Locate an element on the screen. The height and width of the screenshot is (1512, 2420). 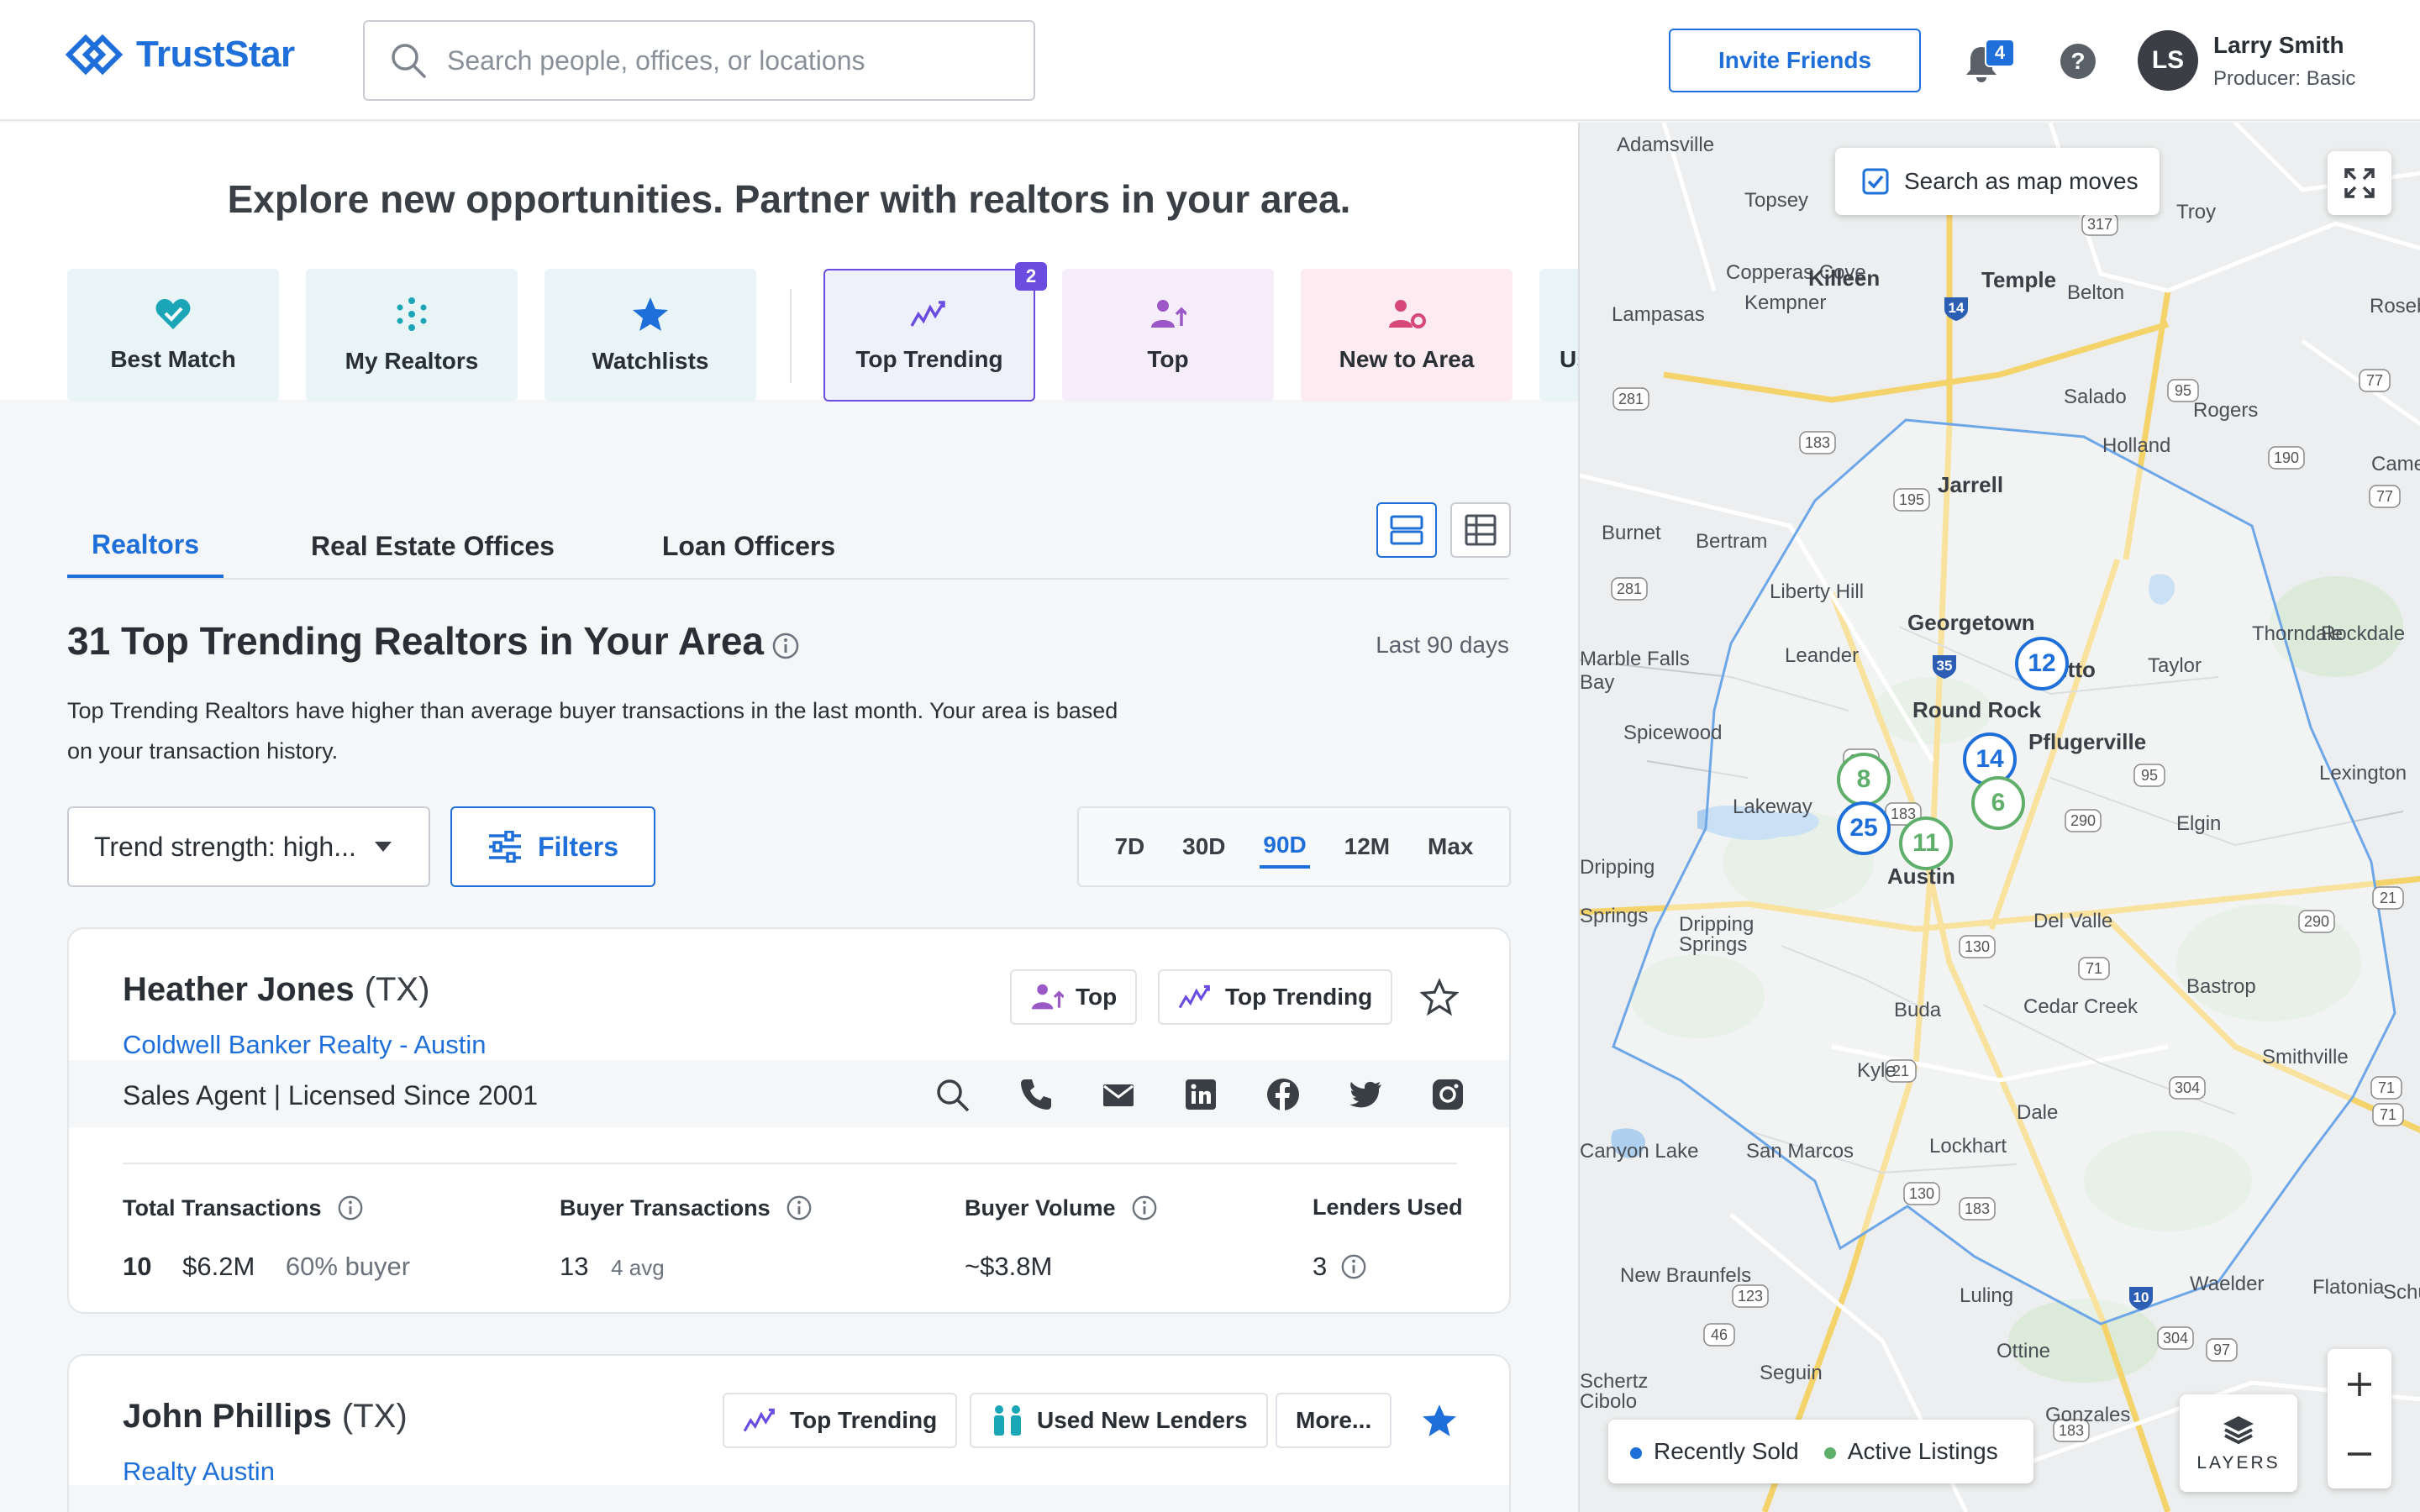
svg-text: 304 is located at coordinates (2175, 1338).